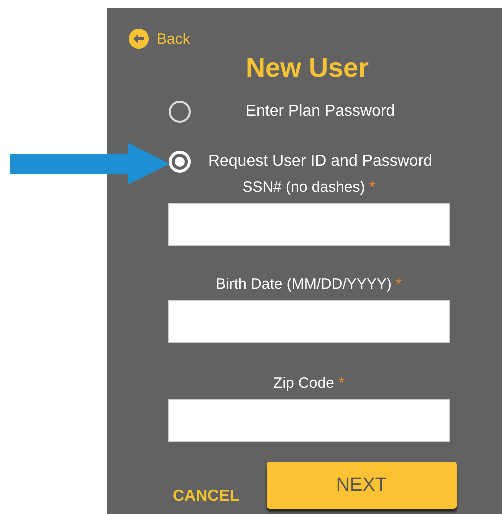 The image size is (502, 514). What do you see at coordinates (308, 68) in the screenshot?
I see `page-title: New User` at bounding box center [308, 68].